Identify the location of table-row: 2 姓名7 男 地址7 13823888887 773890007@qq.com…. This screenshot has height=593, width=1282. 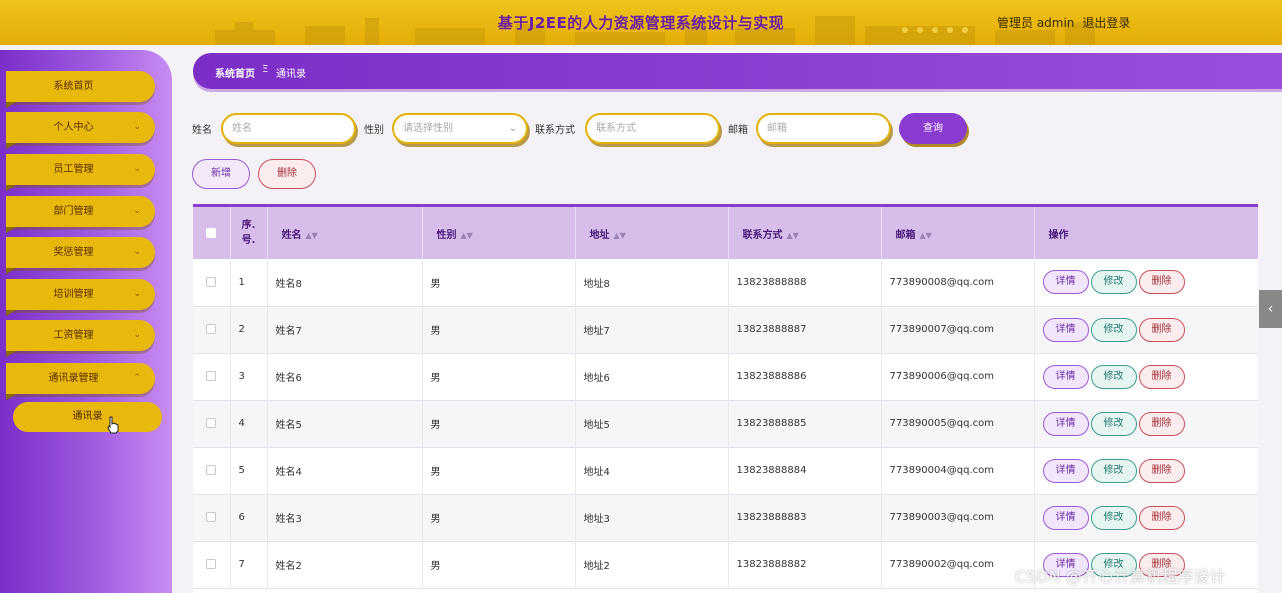
(725, 329).